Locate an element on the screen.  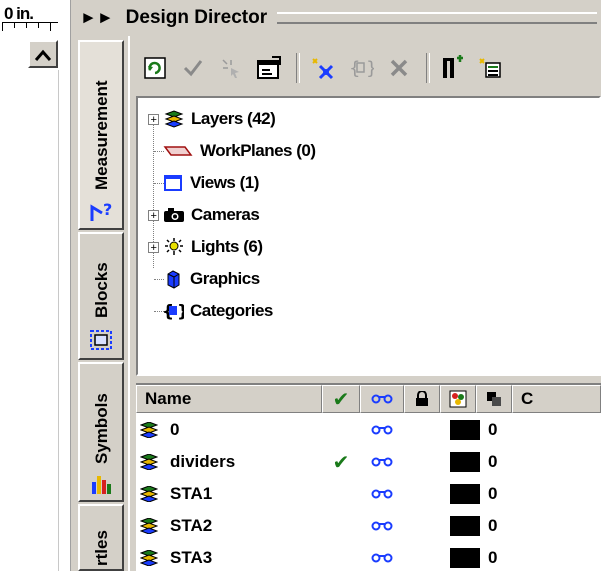
column-header-c: C is located at coordinates (556, 399).